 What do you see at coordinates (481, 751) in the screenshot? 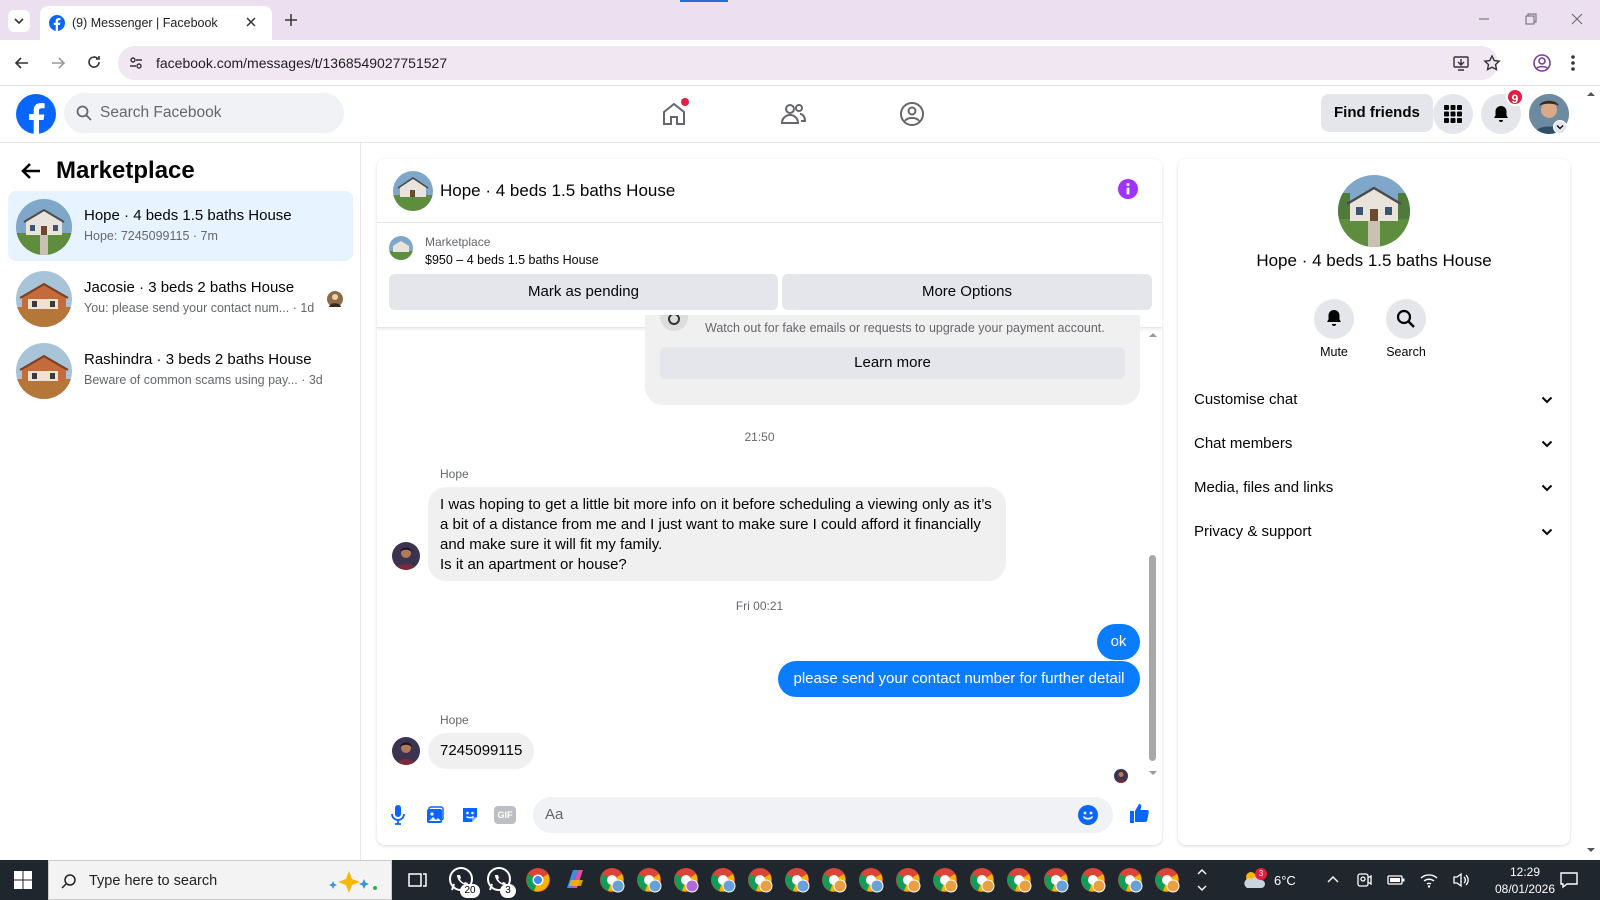
I see `incoming-message: 7245099115` at bounding box center [481, 751].